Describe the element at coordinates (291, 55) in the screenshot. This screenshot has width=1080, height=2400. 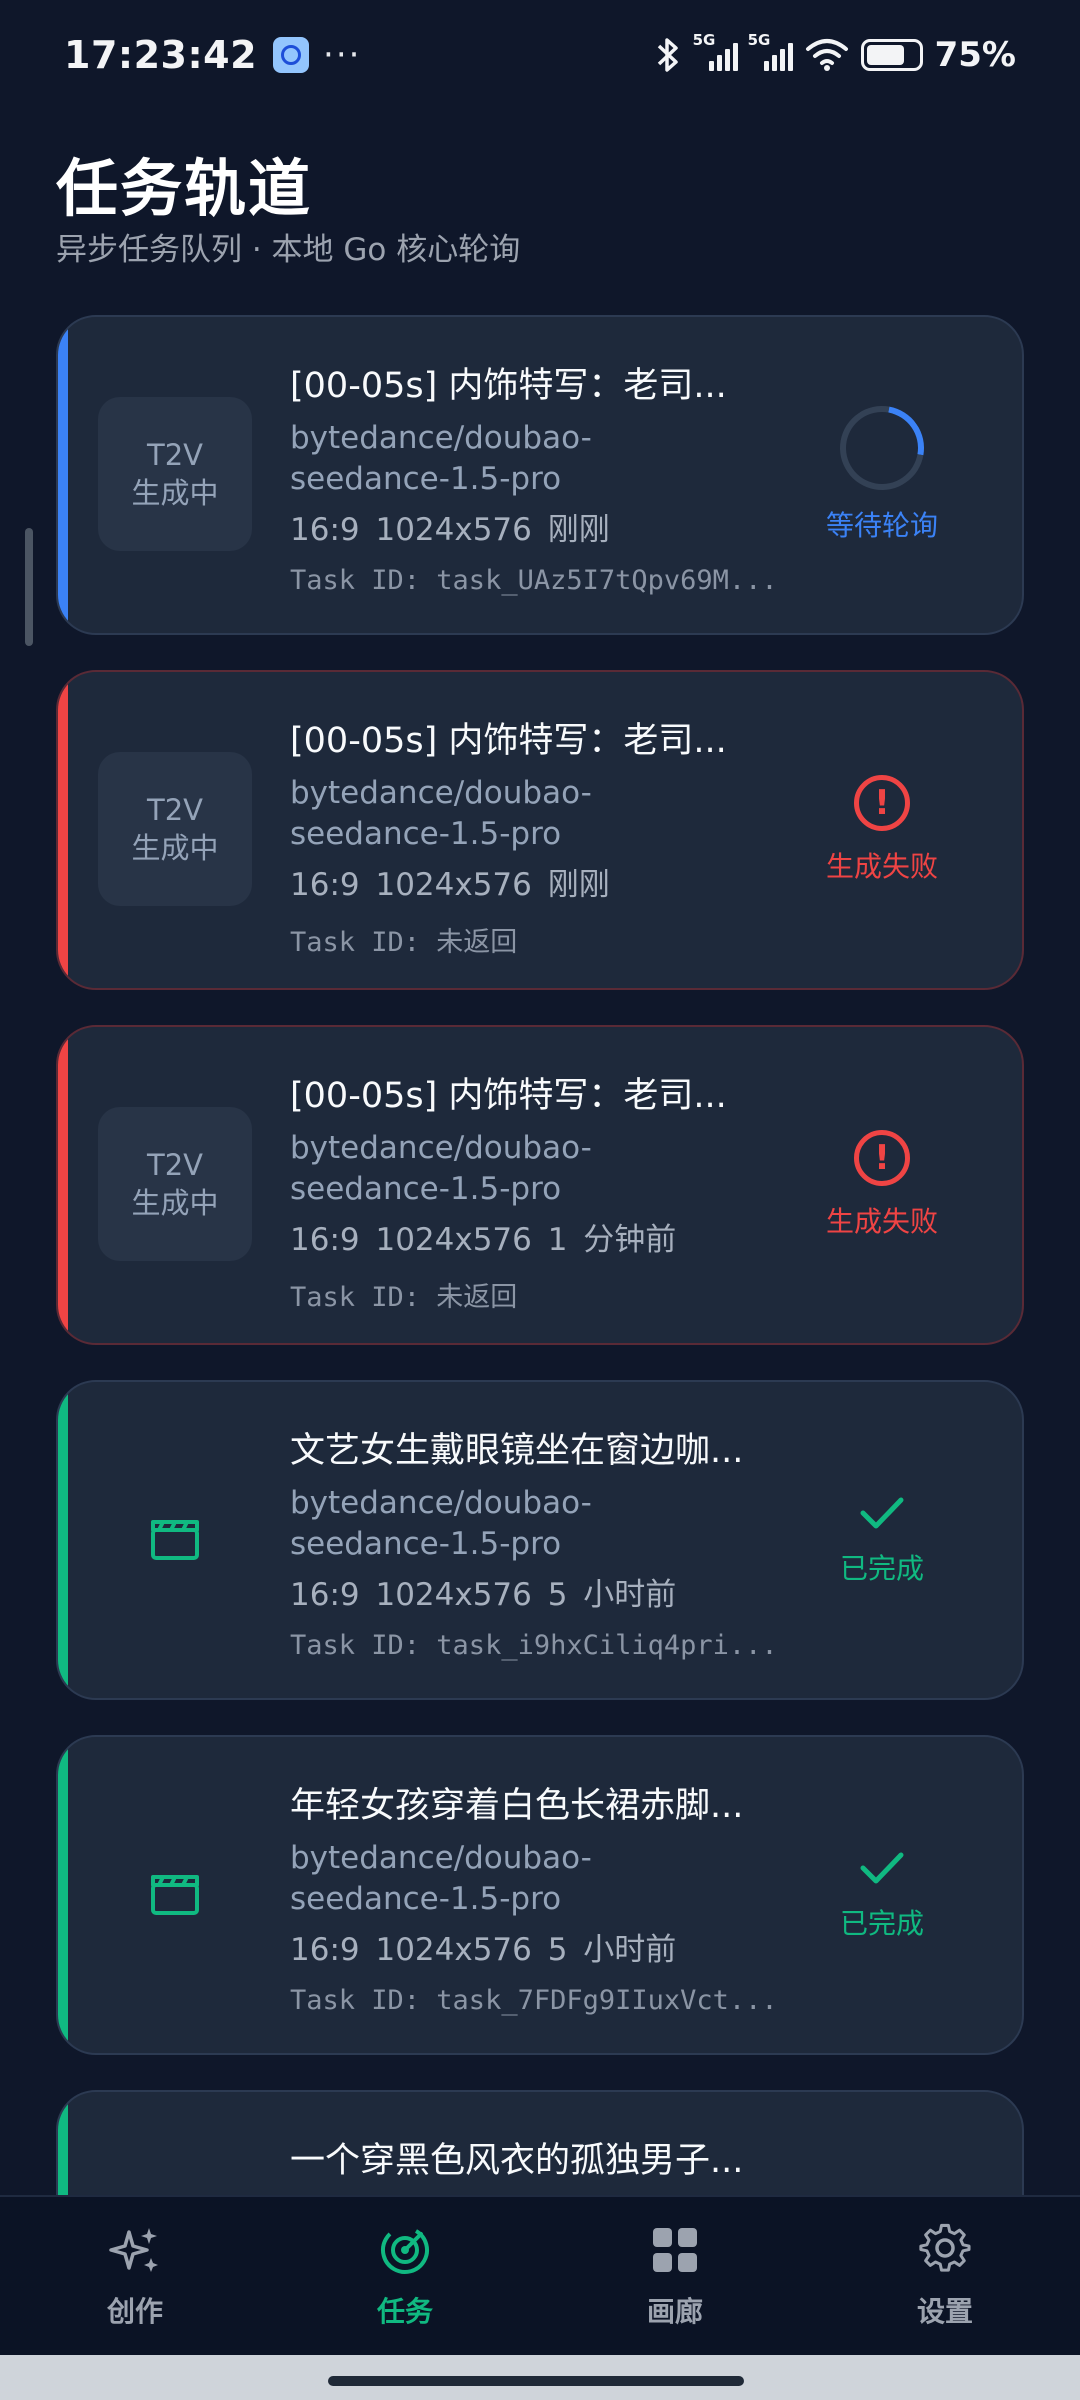
I see `app-notification-icon` at that location.